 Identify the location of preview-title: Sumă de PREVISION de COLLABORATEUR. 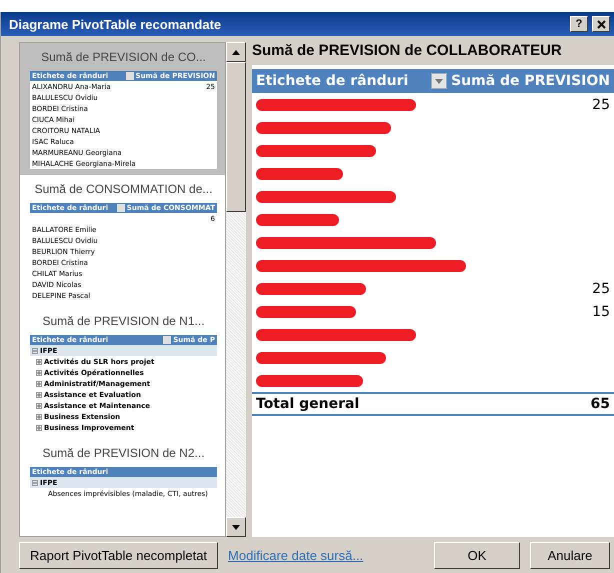
(407, 50).